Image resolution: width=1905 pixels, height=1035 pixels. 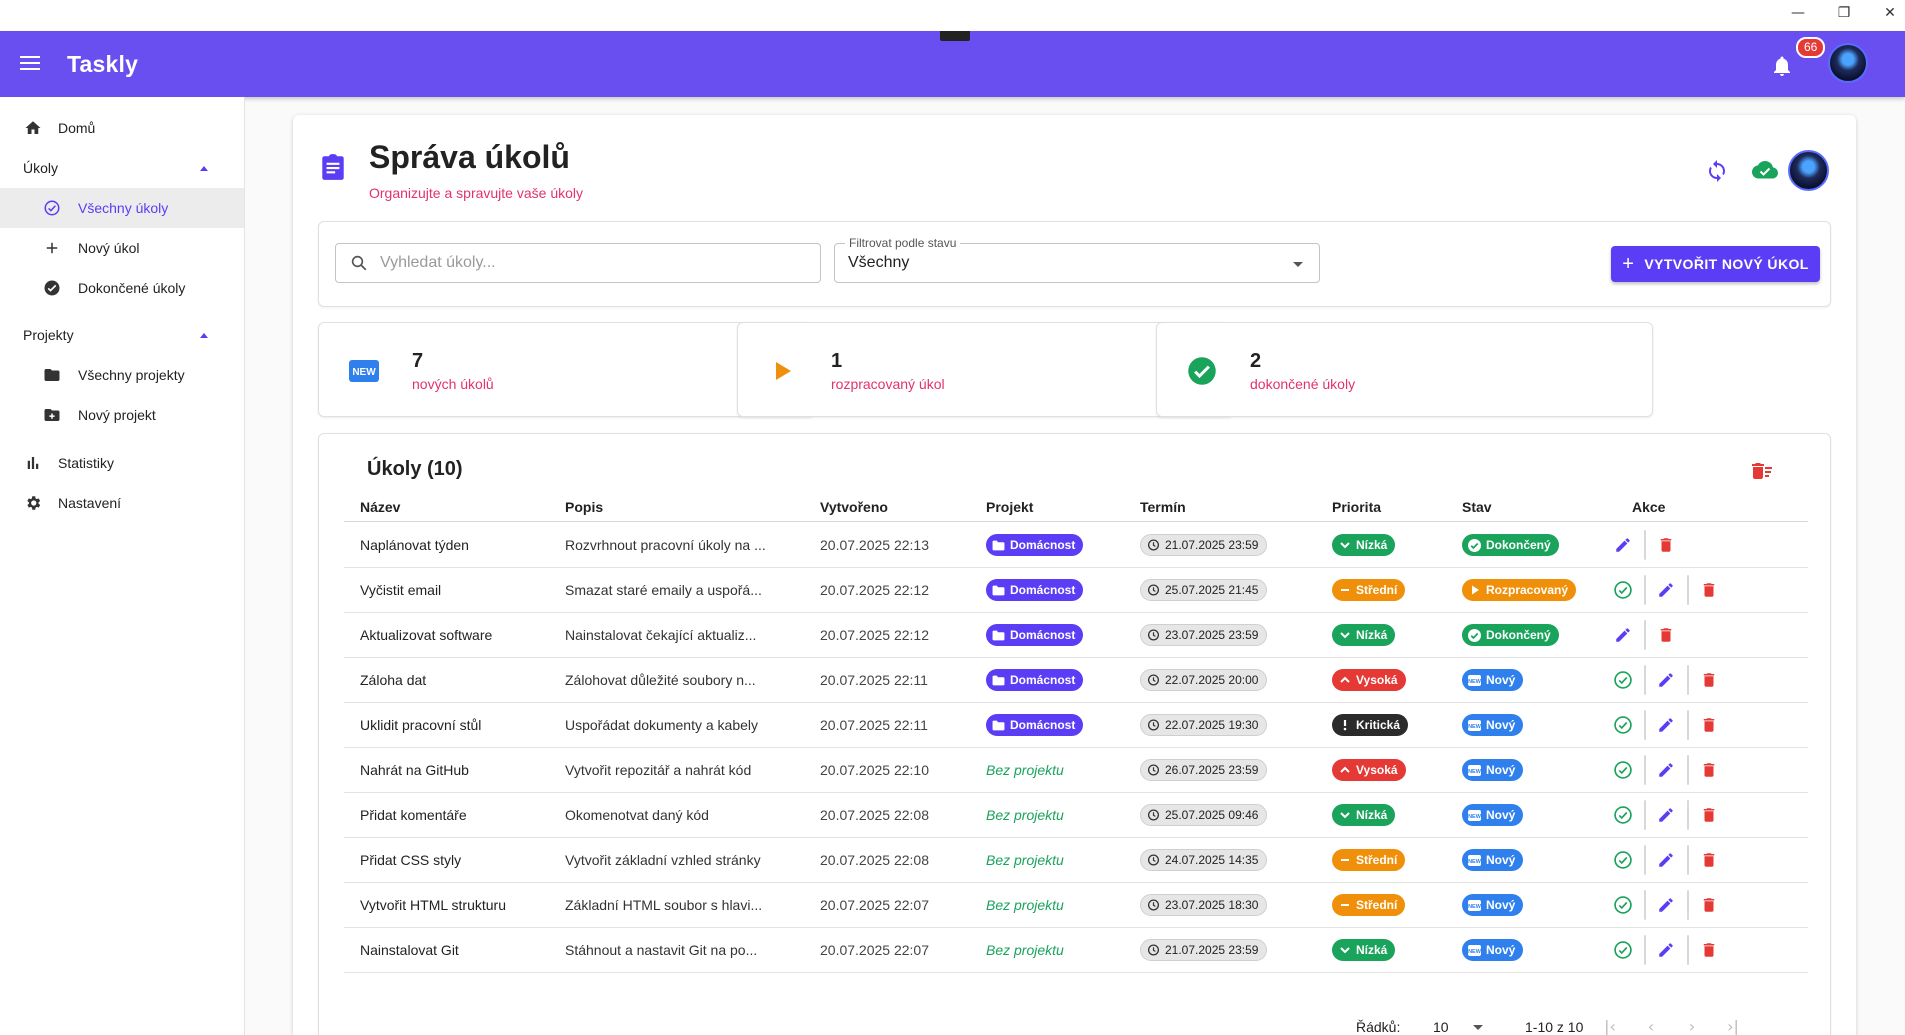 What do you see at coordinates (595, 263) in the screenshot?
I see `search-input` at bounding box center [595, 263].